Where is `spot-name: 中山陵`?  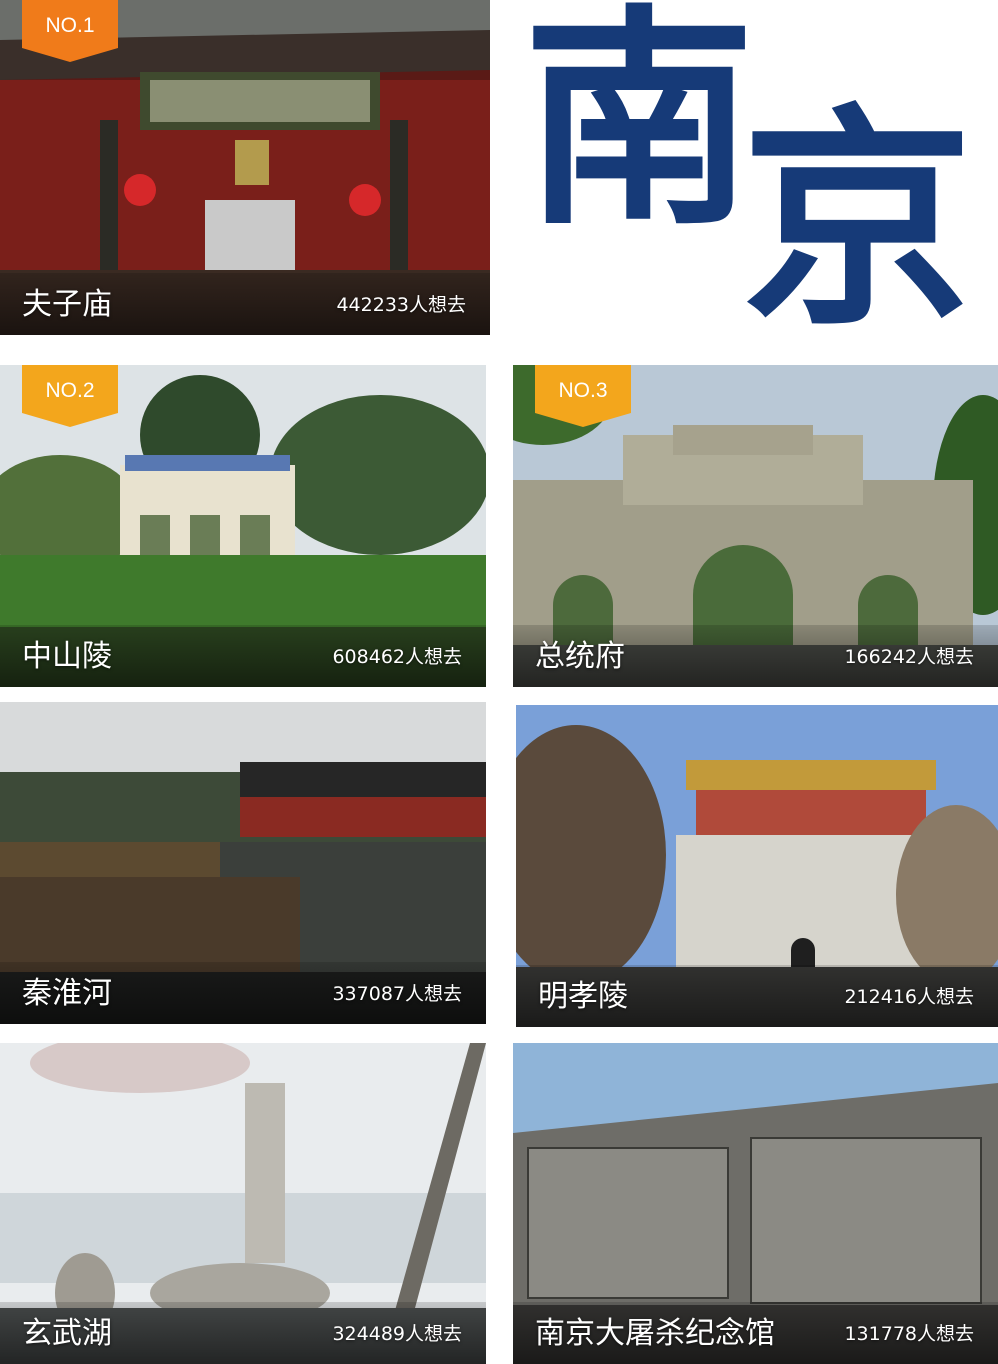
spot-name: 中山陵 is located at coordinates (67, 656).